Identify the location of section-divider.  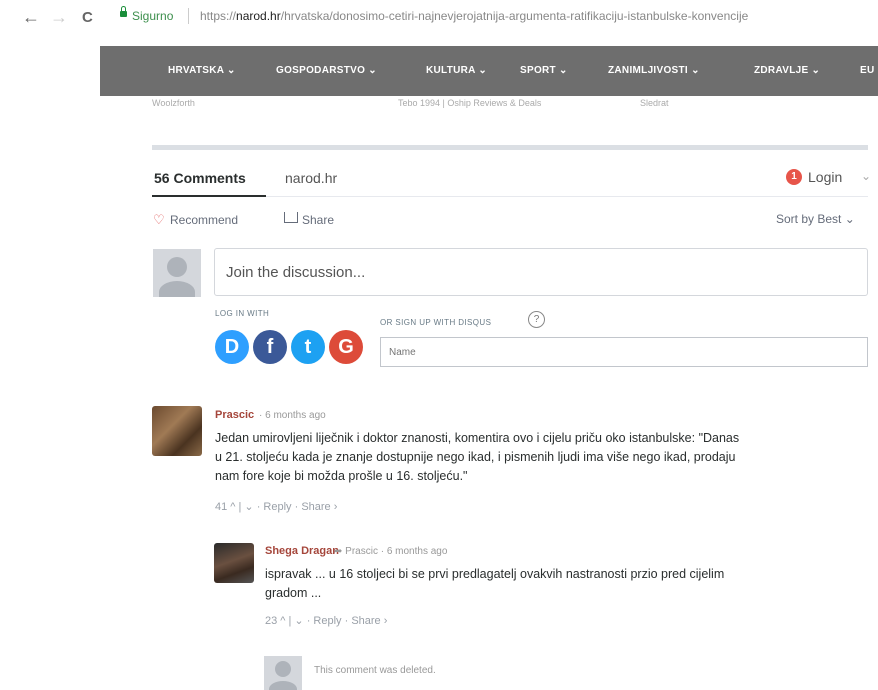
(510, 147).